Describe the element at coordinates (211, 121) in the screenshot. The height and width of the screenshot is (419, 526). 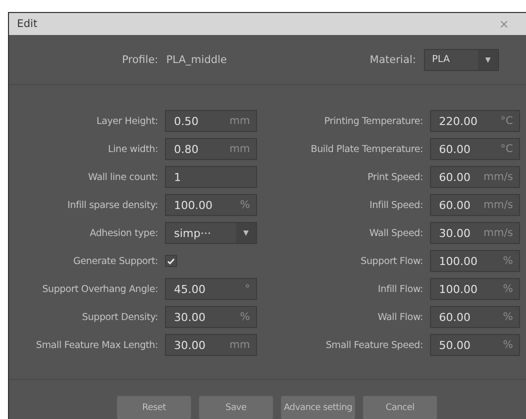
I see `input-field: 0.50 mm` at that location.